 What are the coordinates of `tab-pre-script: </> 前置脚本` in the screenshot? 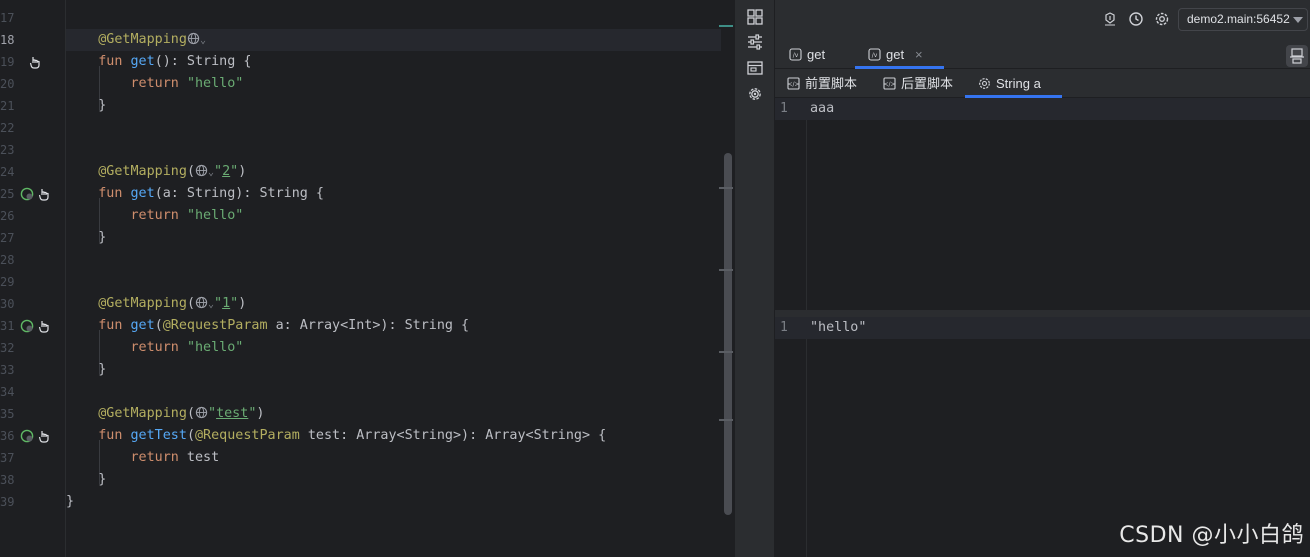 It's located at (826, 83).